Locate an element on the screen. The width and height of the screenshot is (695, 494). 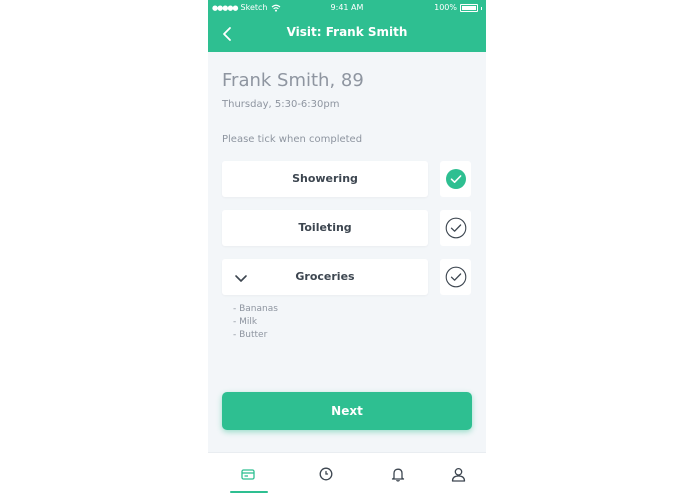
task-checkbox-toileting is located at coordinates (455, 228).